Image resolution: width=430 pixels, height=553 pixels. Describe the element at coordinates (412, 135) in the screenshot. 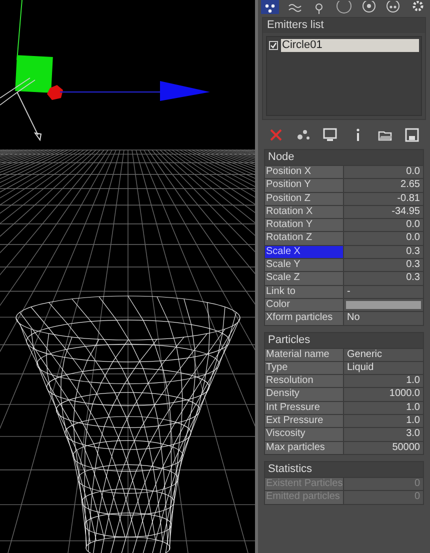

I see `save-icon` at that location.